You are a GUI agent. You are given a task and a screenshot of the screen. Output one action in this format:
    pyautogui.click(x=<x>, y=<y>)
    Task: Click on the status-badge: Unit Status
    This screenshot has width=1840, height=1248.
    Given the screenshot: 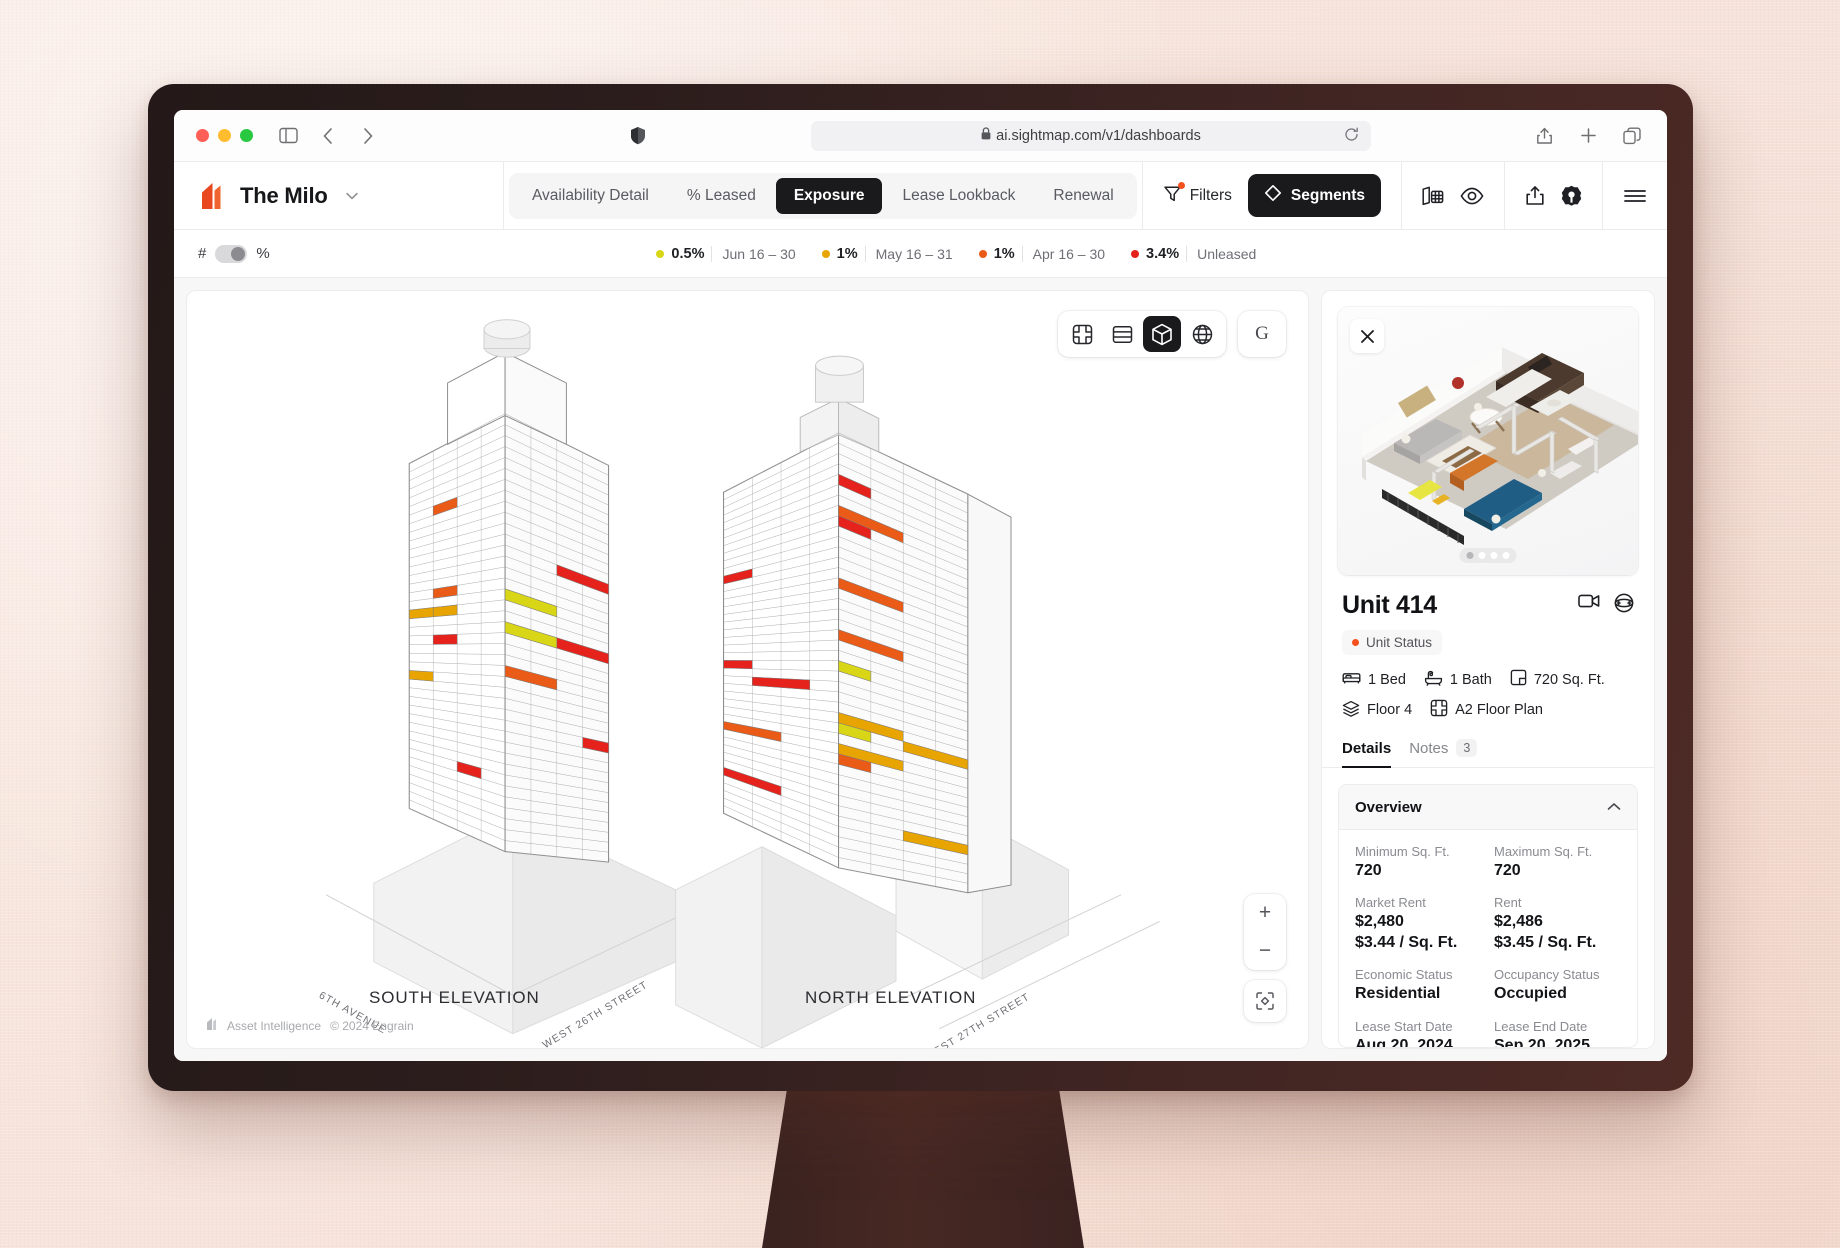 What is the action you would take?
    pyautogui.click(x=1392, y=642)
    